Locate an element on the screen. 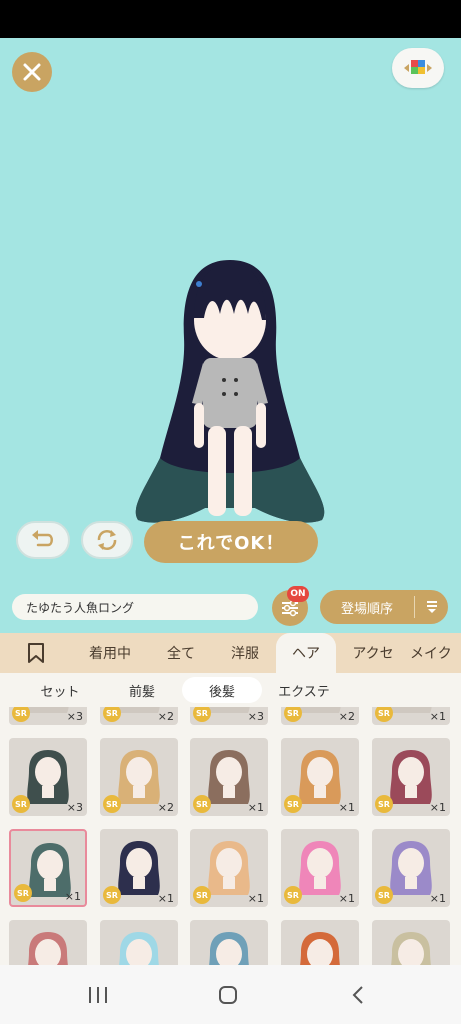  sort-icon is located at coordinates (431, 607).